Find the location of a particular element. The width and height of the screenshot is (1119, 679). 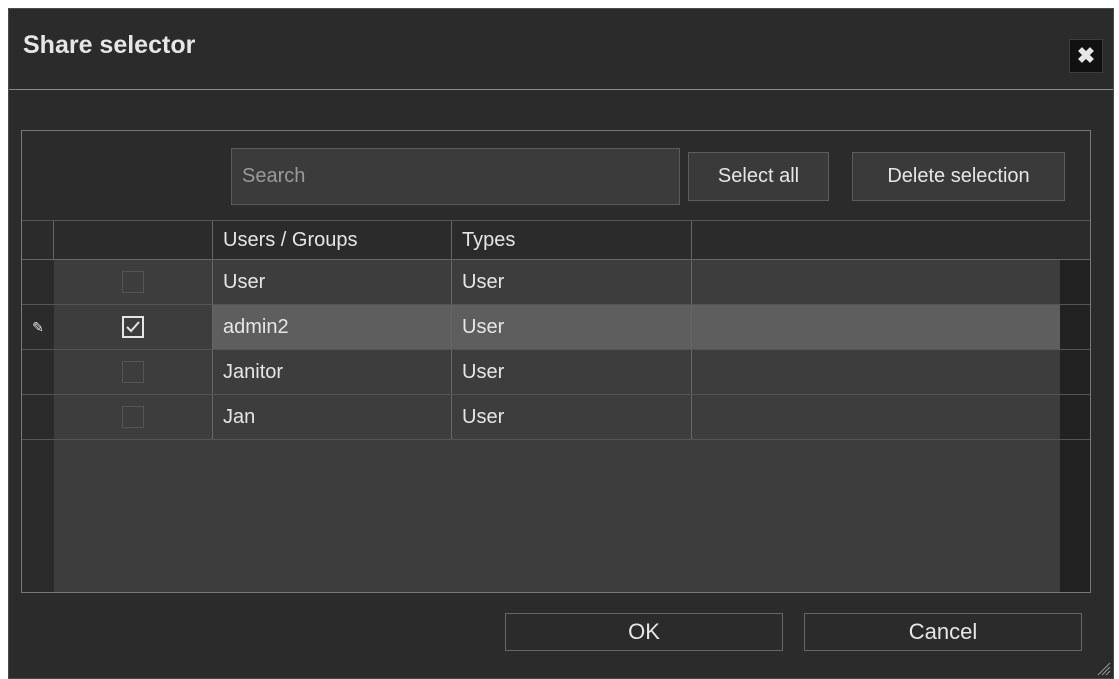

column-header-users-groups: Users / Groups is located at coordinates (332, 240).